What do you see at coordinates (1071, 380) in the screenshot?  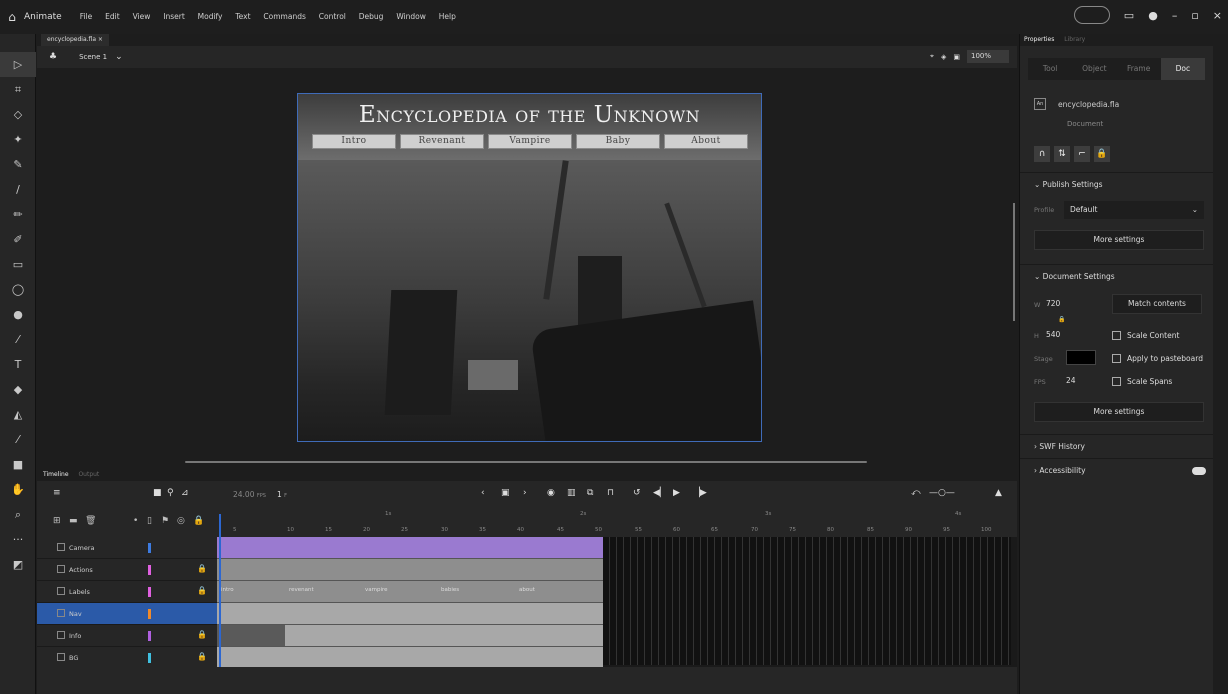 I see `fps-field: 24` at bounding box center [1071, 380].